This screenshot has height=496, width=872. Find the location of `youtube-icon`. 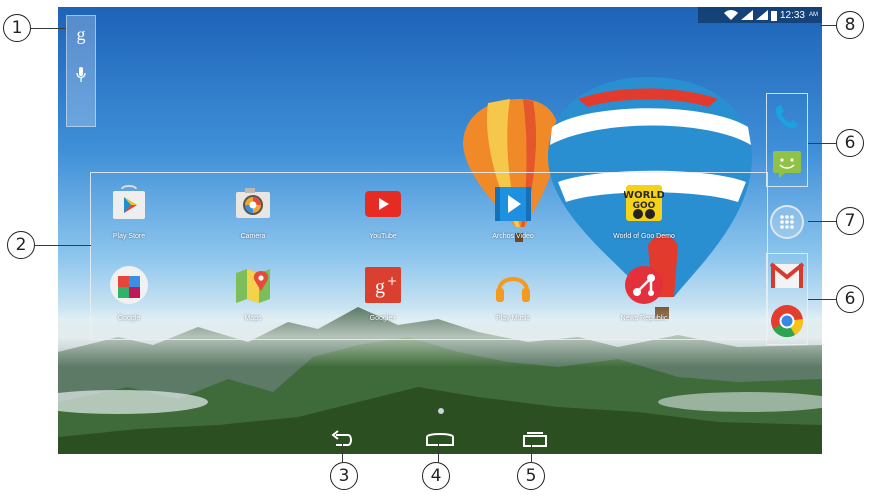

youtube-icon is located at coordinates (383, 204).